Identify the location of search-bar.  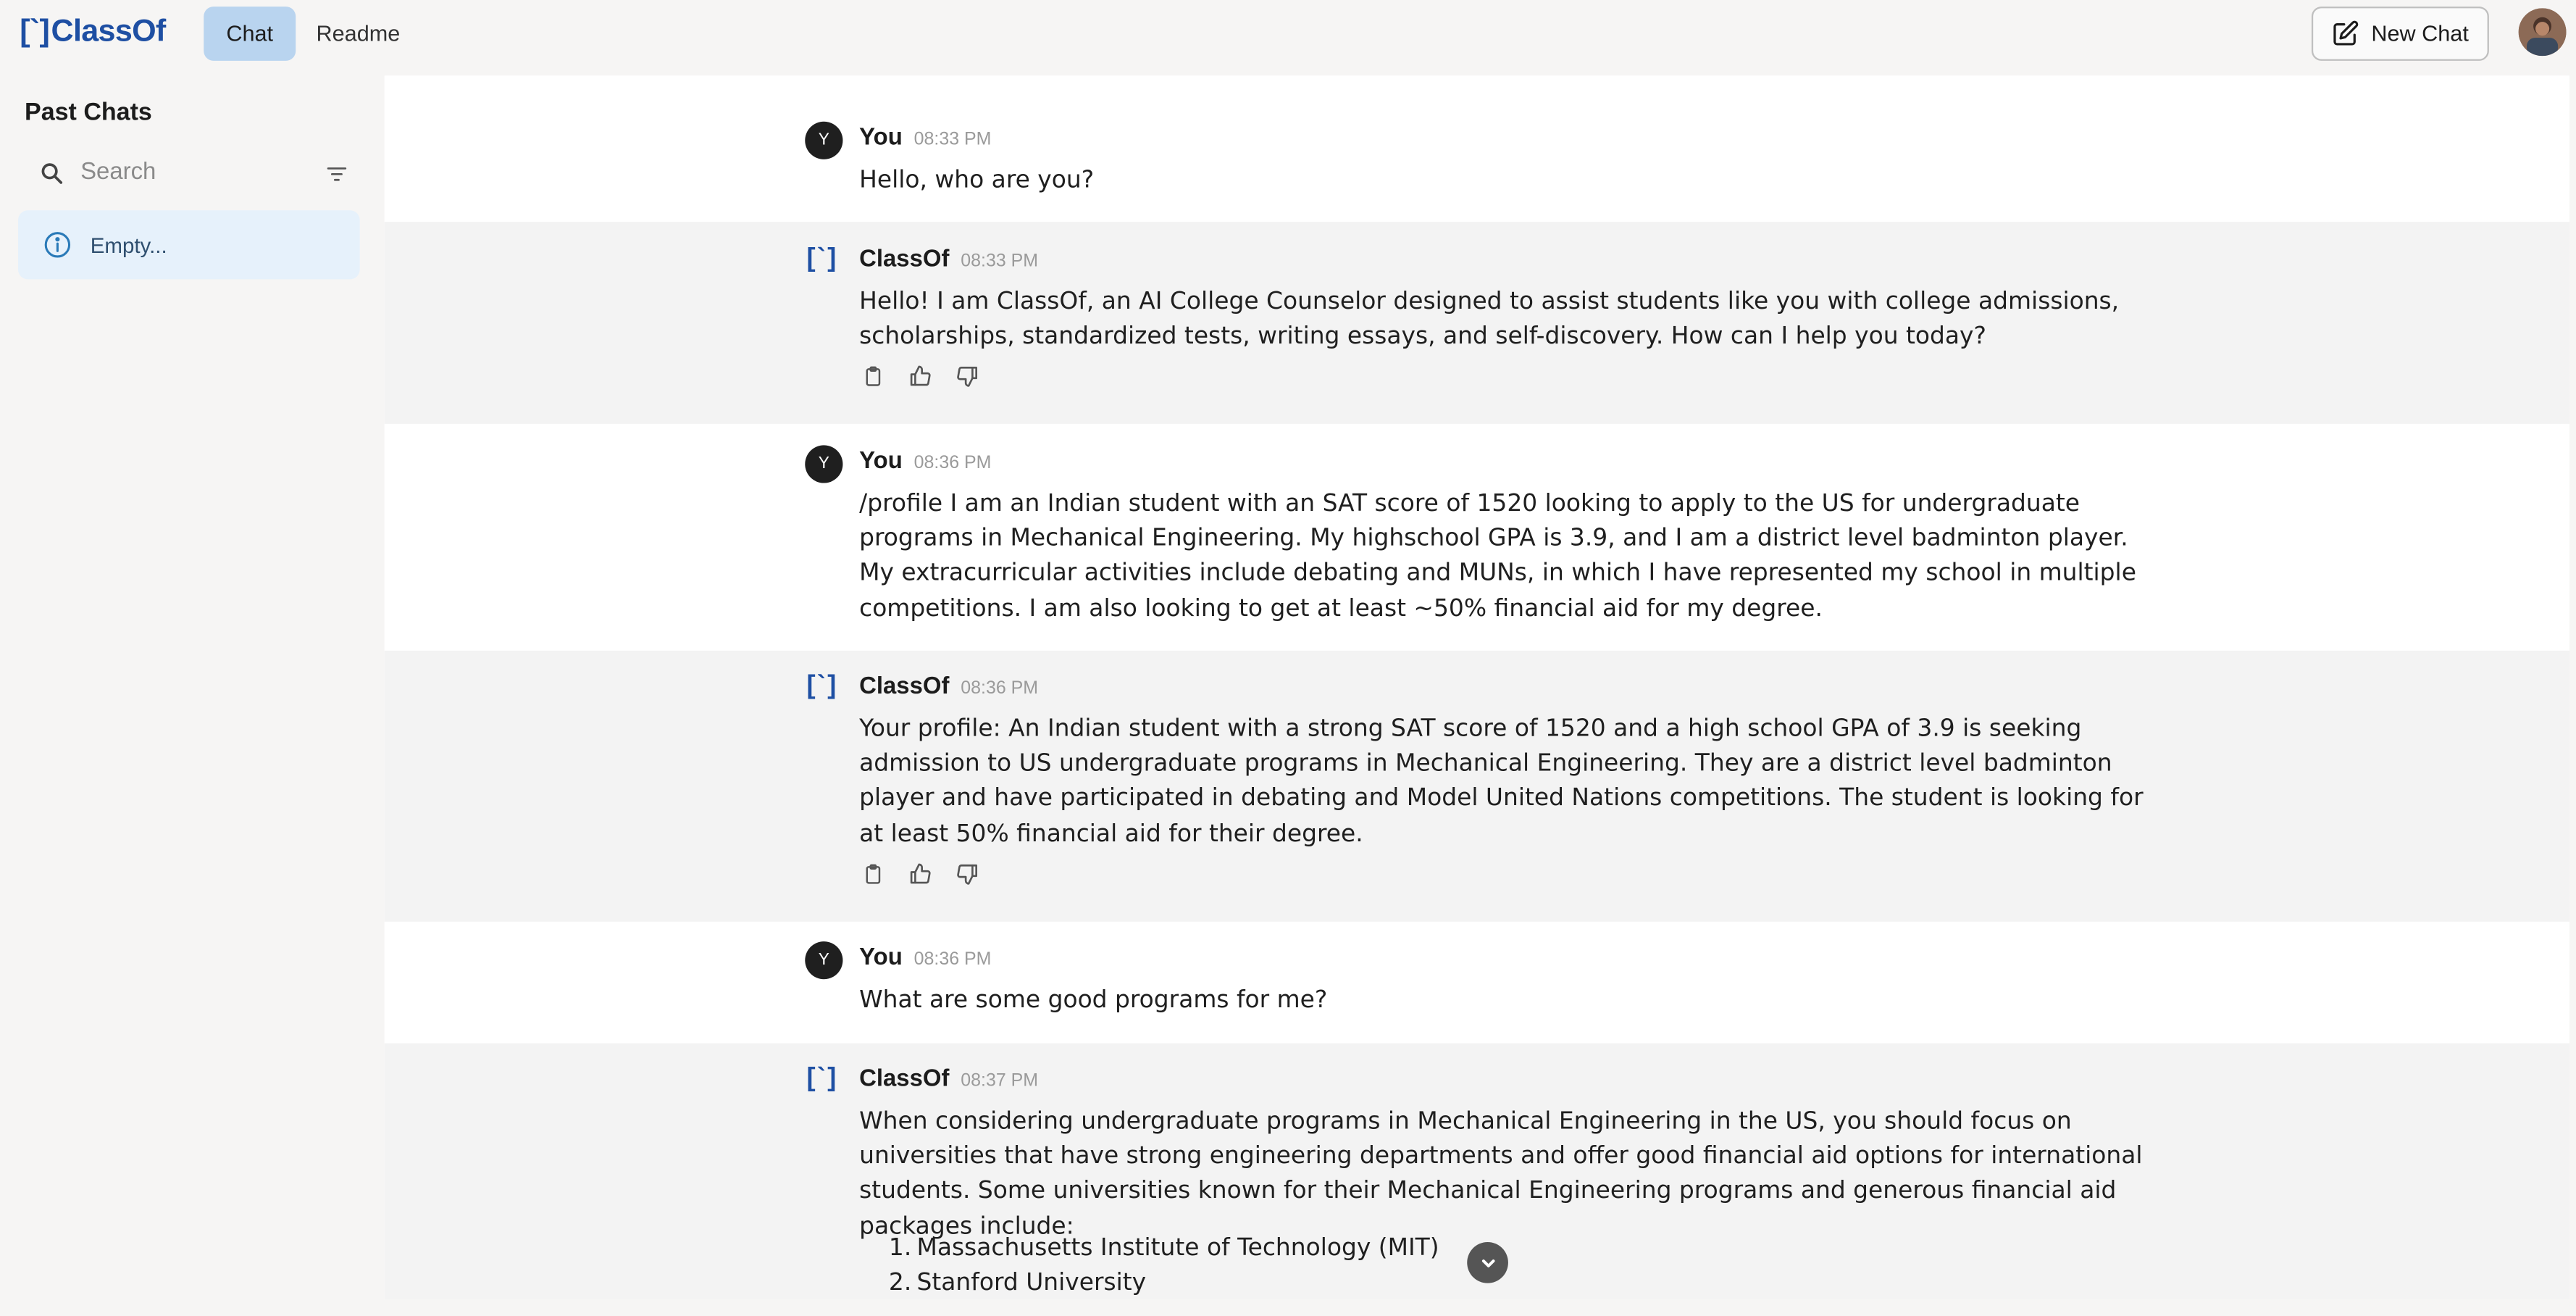
(195, 172).